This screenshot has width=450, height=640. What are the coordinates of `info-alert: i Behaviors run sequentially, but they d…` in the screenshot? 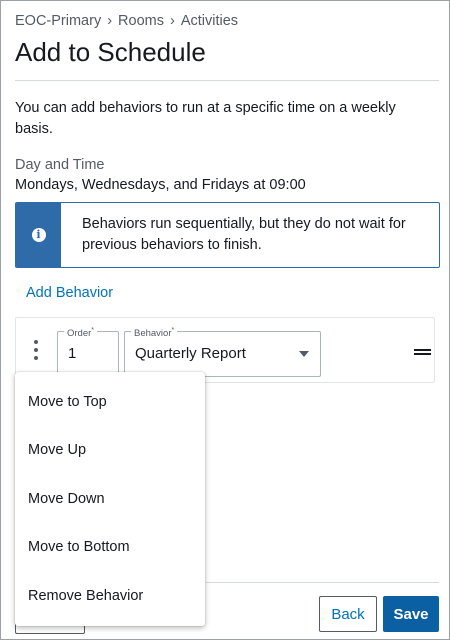 It's located at (227, 235).